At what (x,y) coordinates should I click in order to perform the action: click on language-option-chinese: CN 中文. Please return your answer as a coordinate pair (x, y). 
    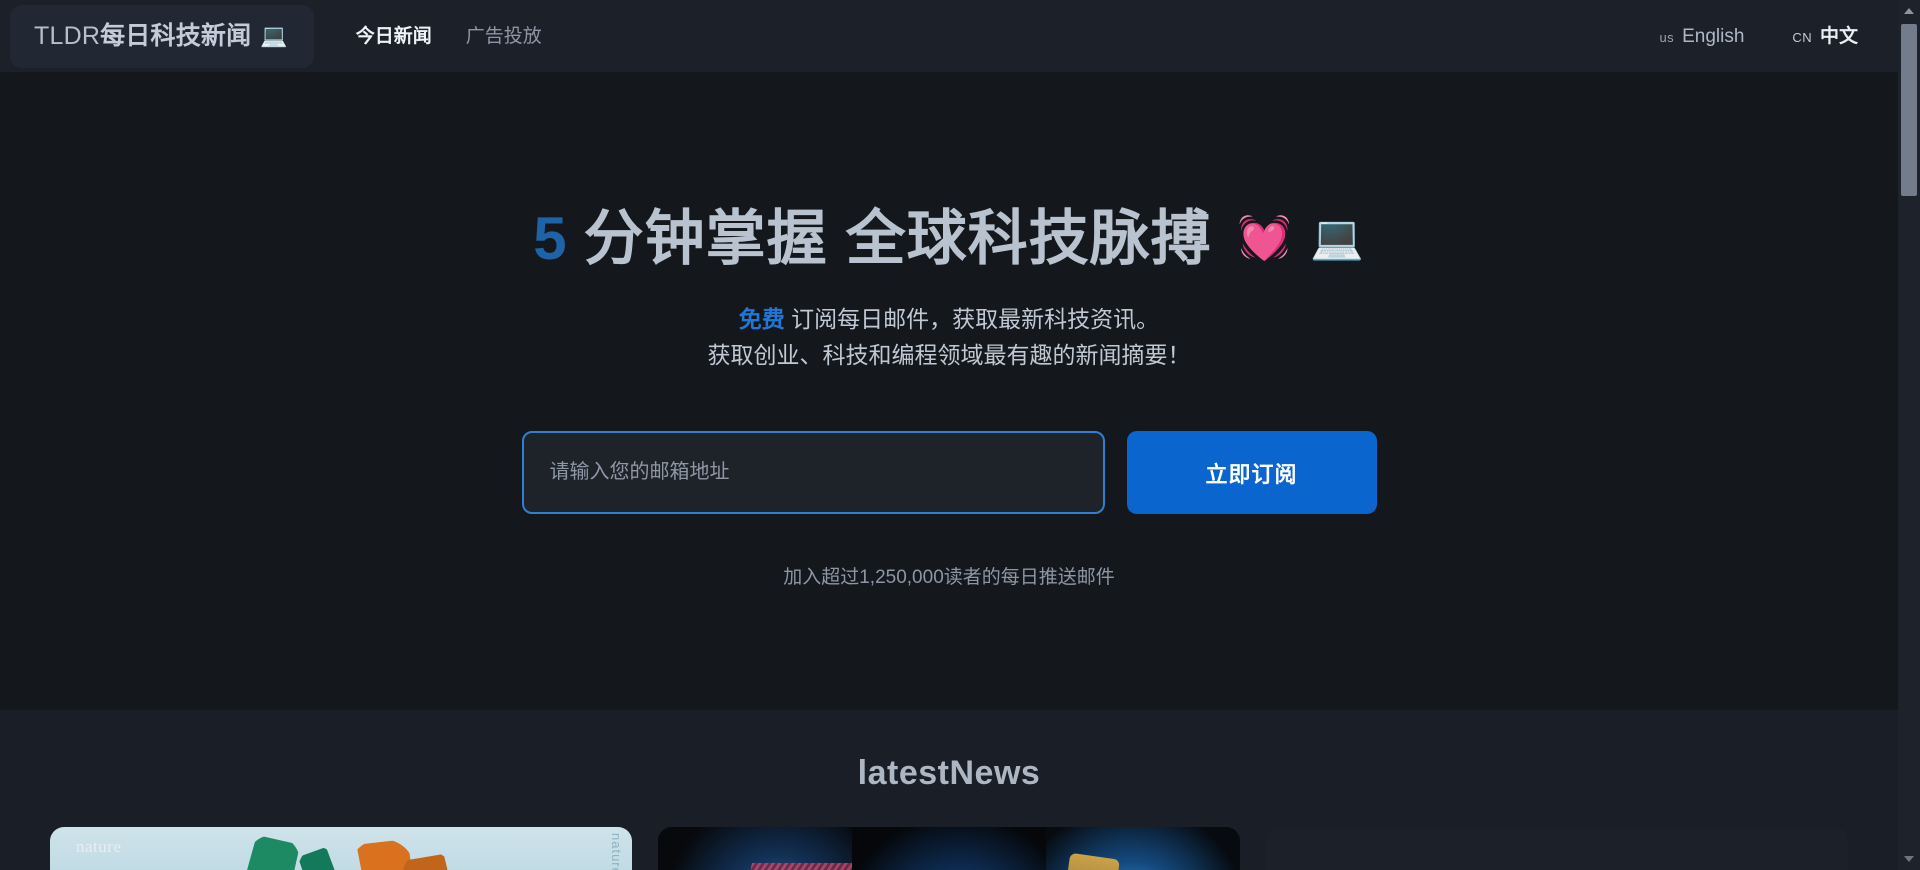
    Looking at the image, I should click on (1825, 36).